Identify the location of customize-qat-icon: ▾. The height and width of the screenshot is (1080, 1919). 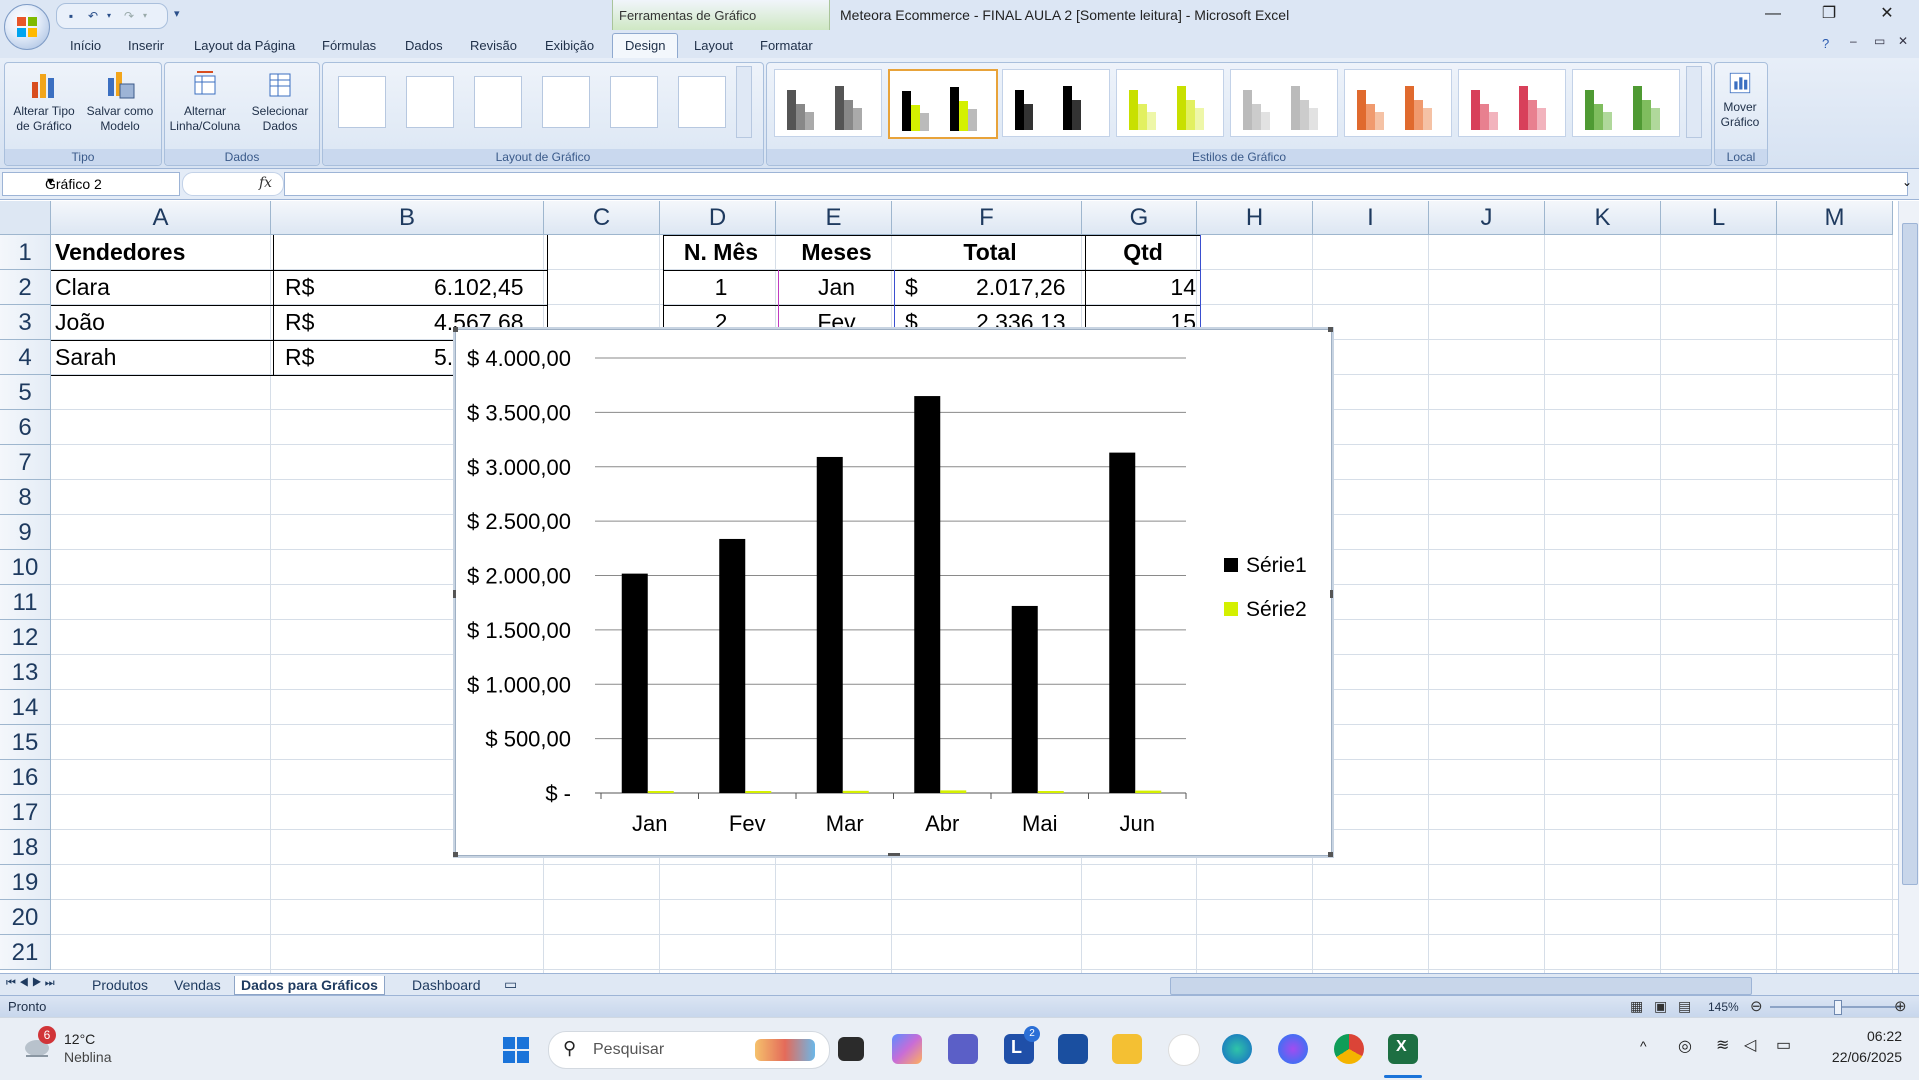
(177, 13).